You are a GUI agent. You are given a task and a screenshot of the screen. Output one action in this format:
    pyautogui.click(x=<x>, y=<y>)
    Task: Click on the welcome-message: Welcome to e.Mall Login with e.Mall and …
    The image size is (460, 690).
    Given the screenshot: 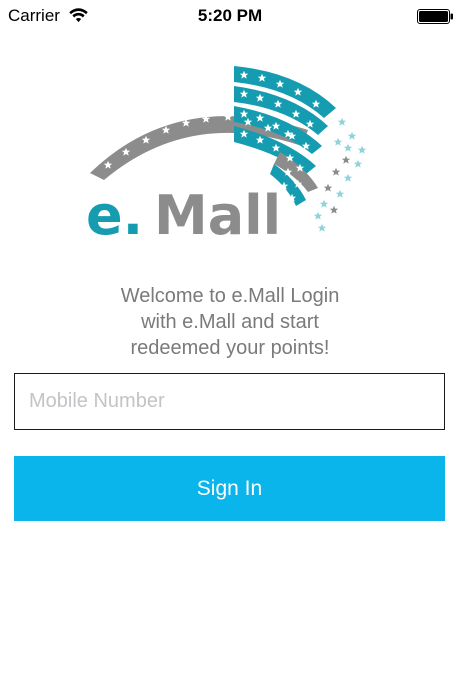 What is the action you would take?
    pyautogui.click(x=230, y=322)
    